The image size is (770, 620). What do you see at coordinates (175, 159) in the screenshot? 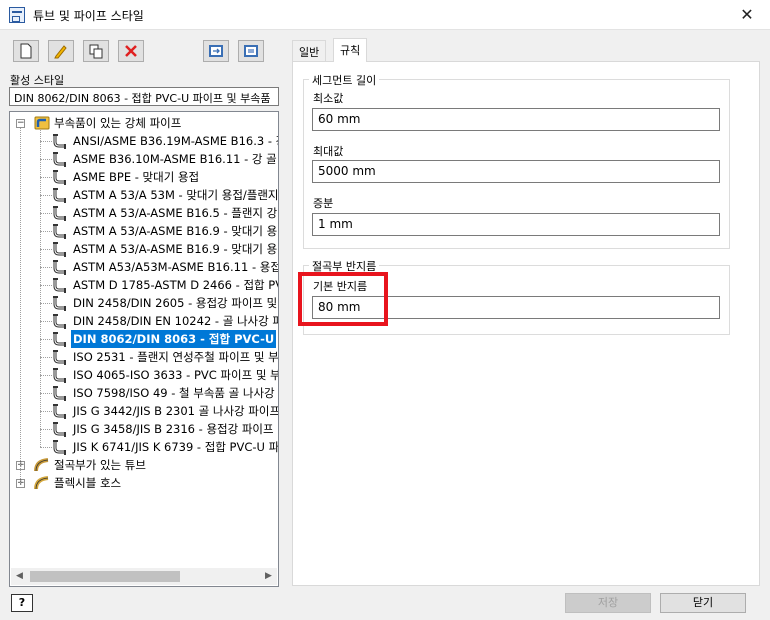
I see `tree-item-label: ASME B36.10M-ASME B16.11 - 강 골` at bounding box center [175, 159].